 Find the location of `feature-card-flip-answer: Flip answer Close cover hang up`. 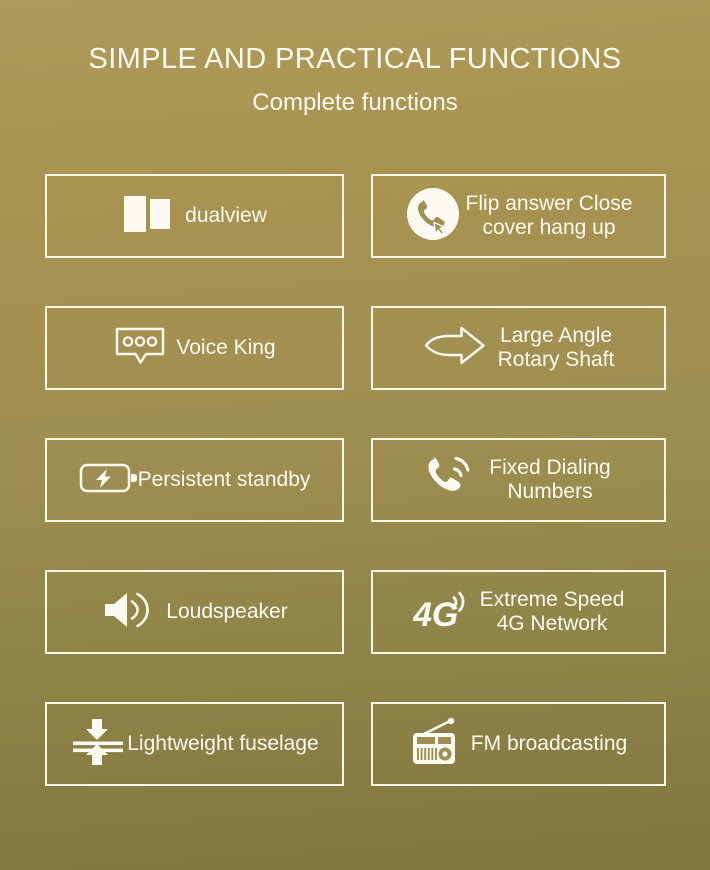

feature-card-flip-answer: Flip answer Close cover hang up is located at coordinates (518, 216).